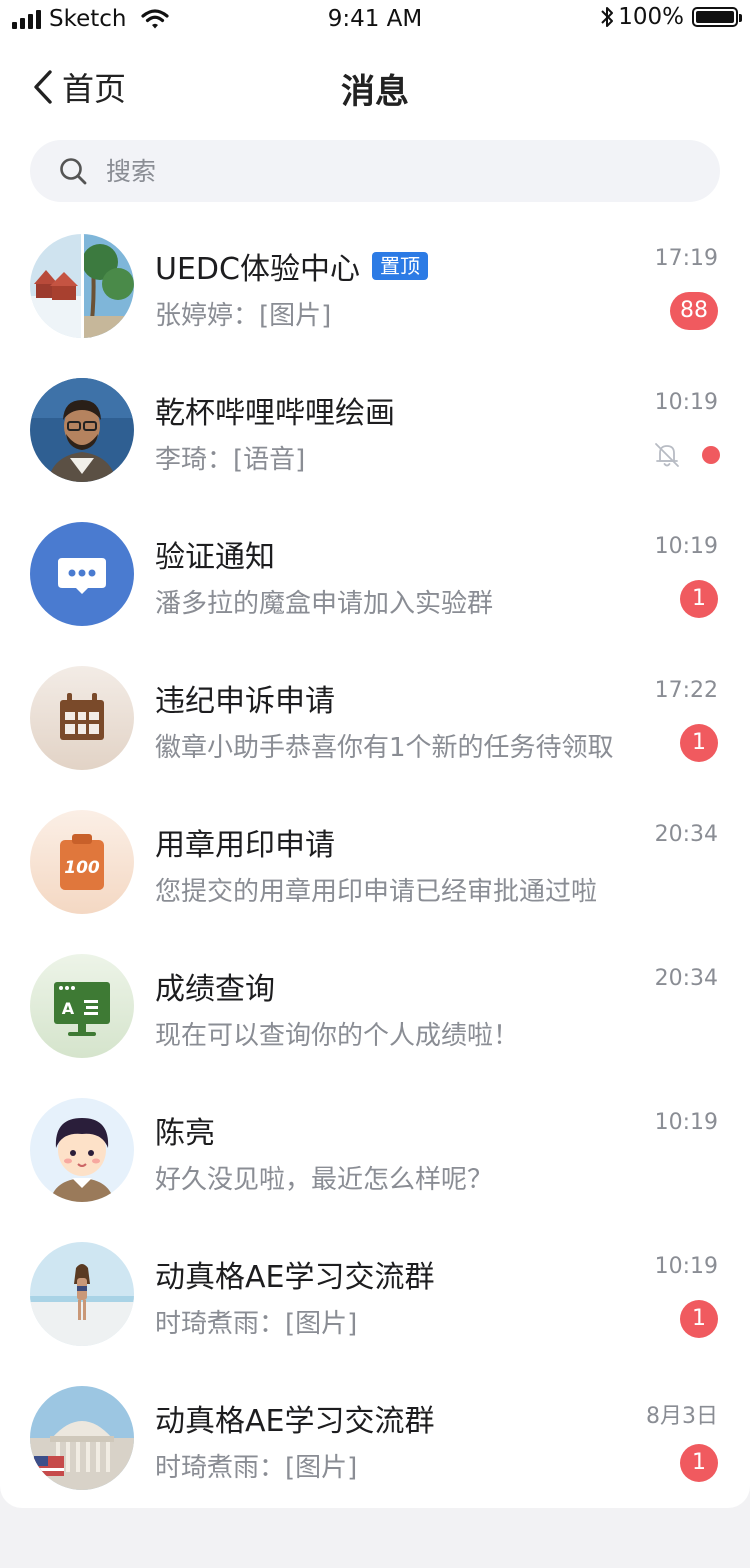 This screenshot has height=1568, width=750. Describe the element at coordinates (275, 413) in the screenshot. I see `conversation-title: 乾杯哔哩哔哩绘画` at that location.